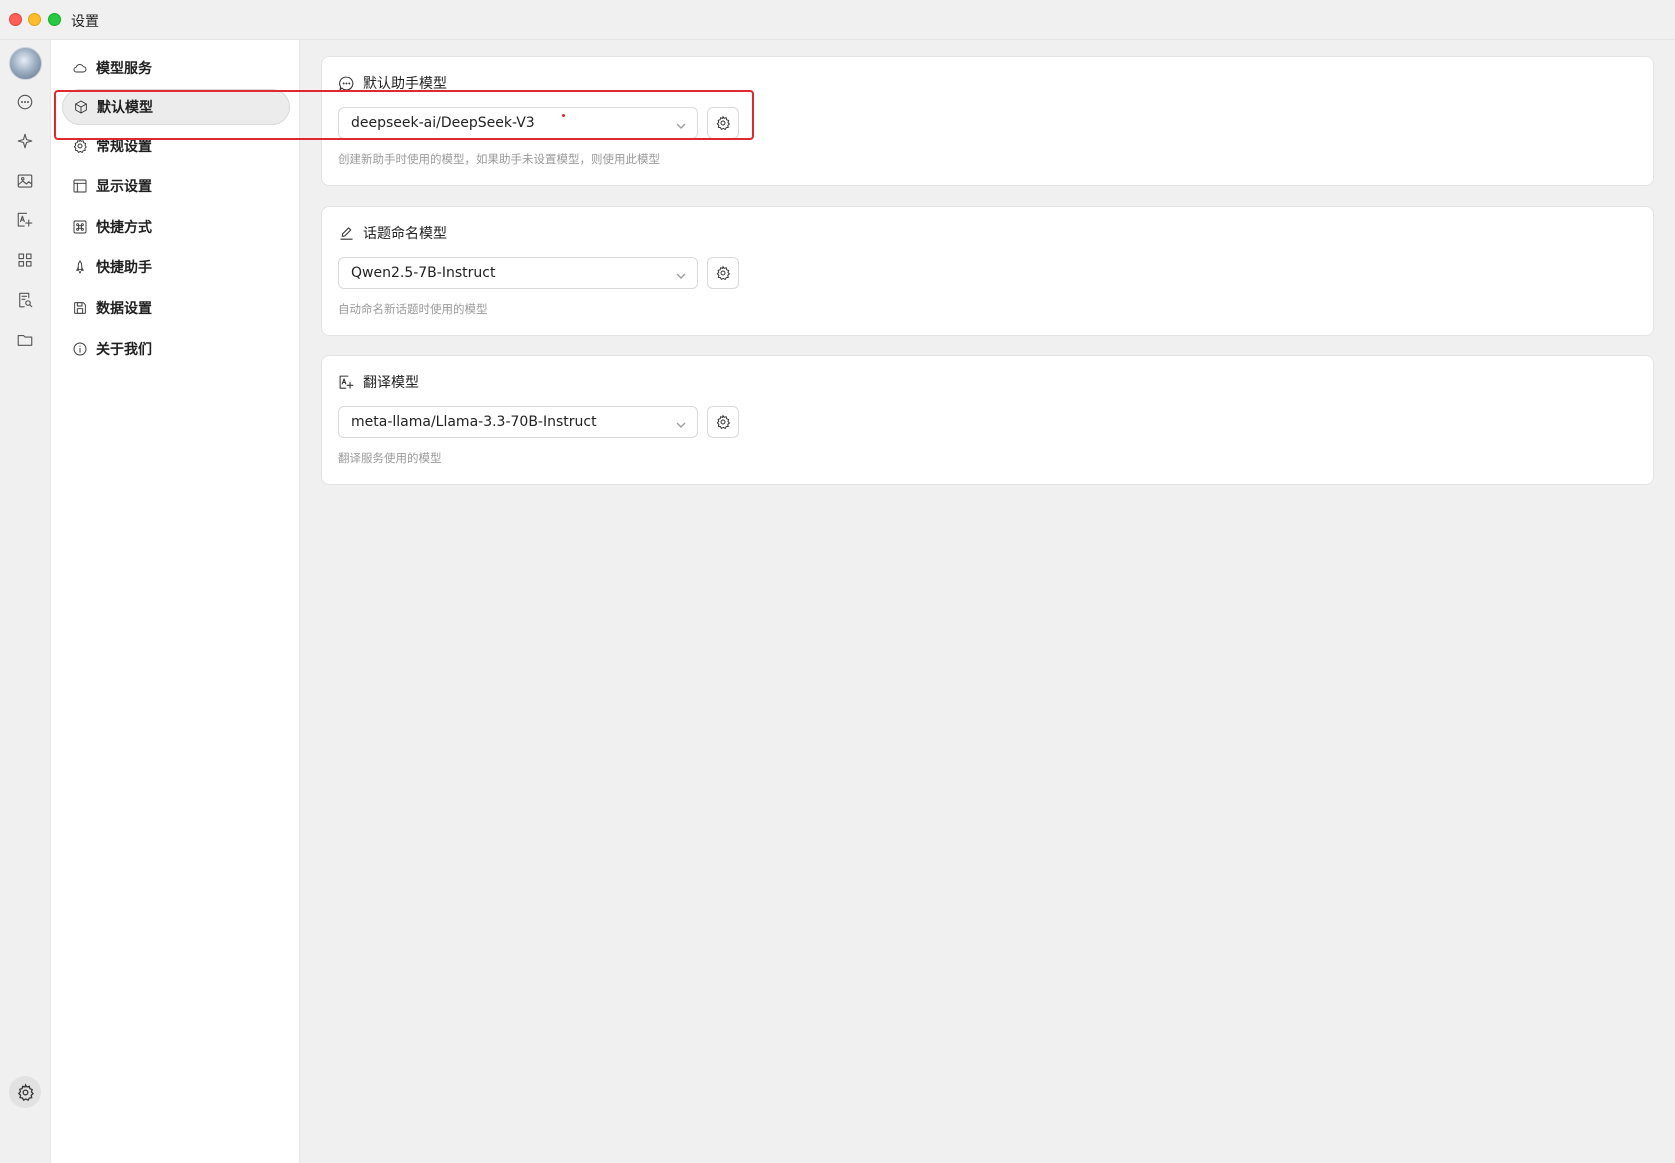 The height and width of the screenshot is (1163, 1675). I want to click on image-icon, so click(25, 181).